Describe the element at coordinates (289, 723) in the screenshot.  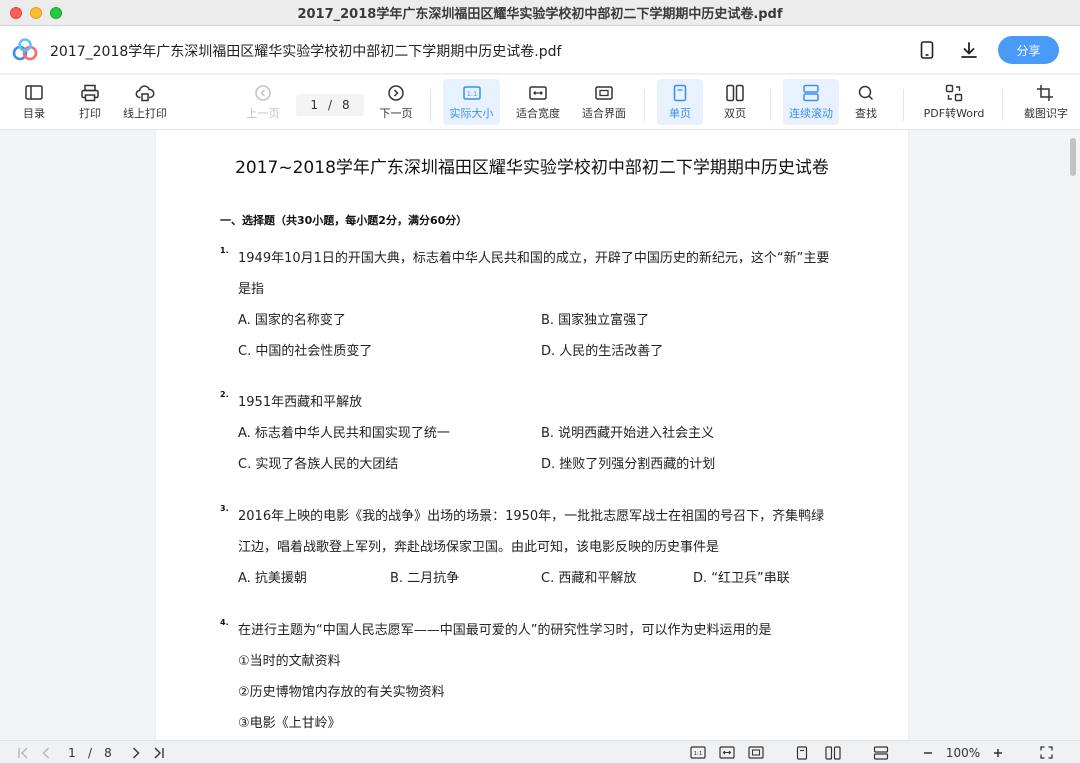
I see `statement-3: ③电影《上甘岭》` at that location.